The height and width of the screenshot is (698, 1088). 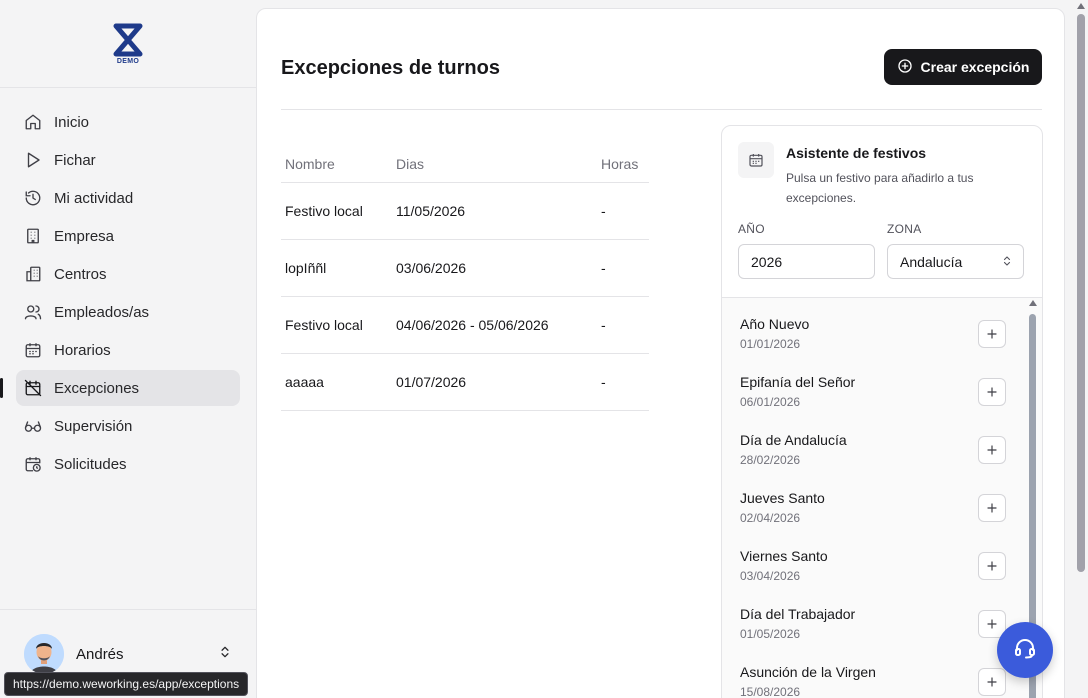 I want to click on table-row: Festivo local 11/05/2026 -, so click(x=465, y=211).